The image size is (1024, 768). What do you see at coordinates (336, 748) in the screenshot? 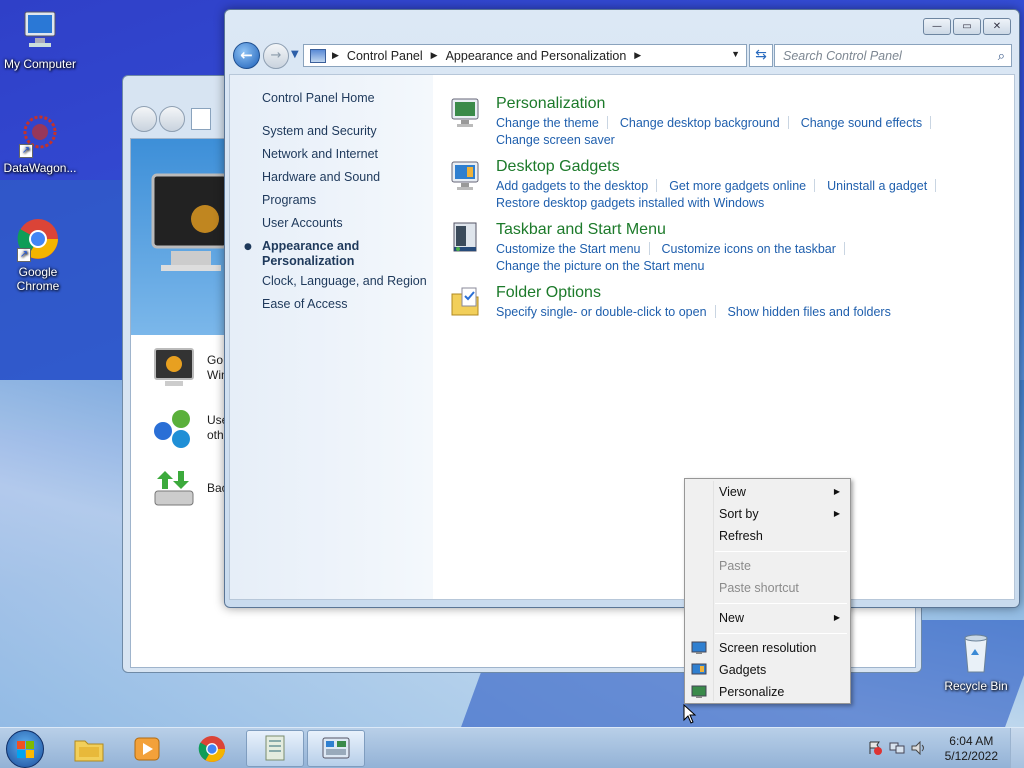
I see `taskbar-control-panel-button` at bounding box center [336, 748].